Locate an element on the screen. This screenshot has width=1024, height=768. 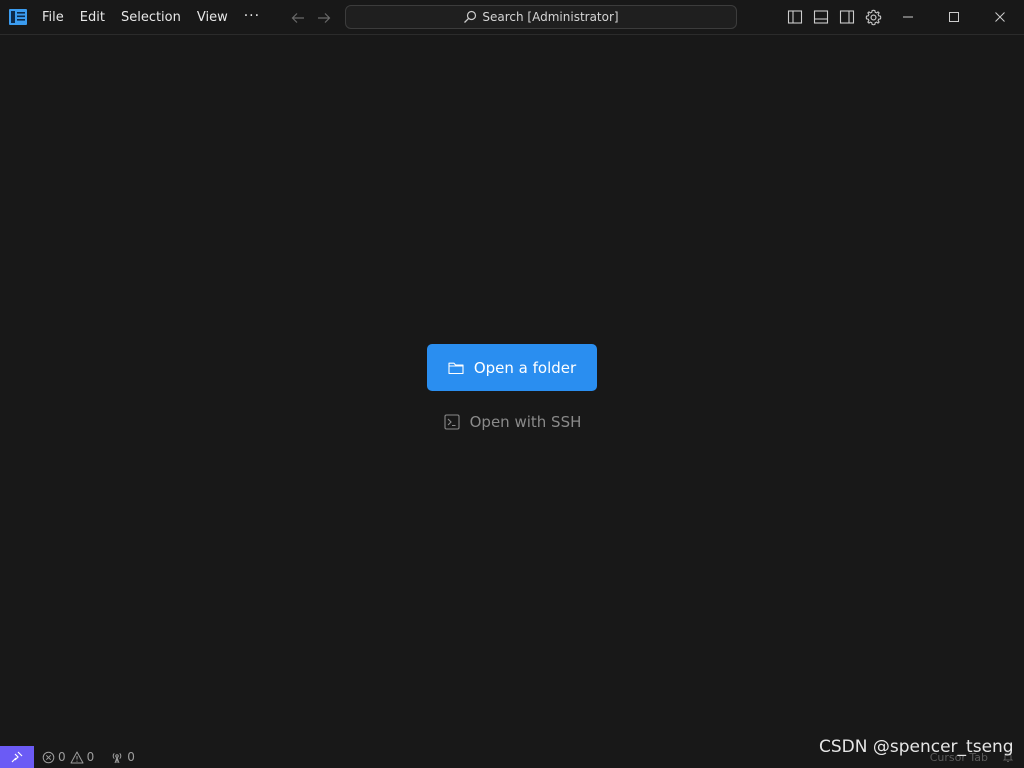
open-folder-button: Open a folder is located at coordinates (512, 367).